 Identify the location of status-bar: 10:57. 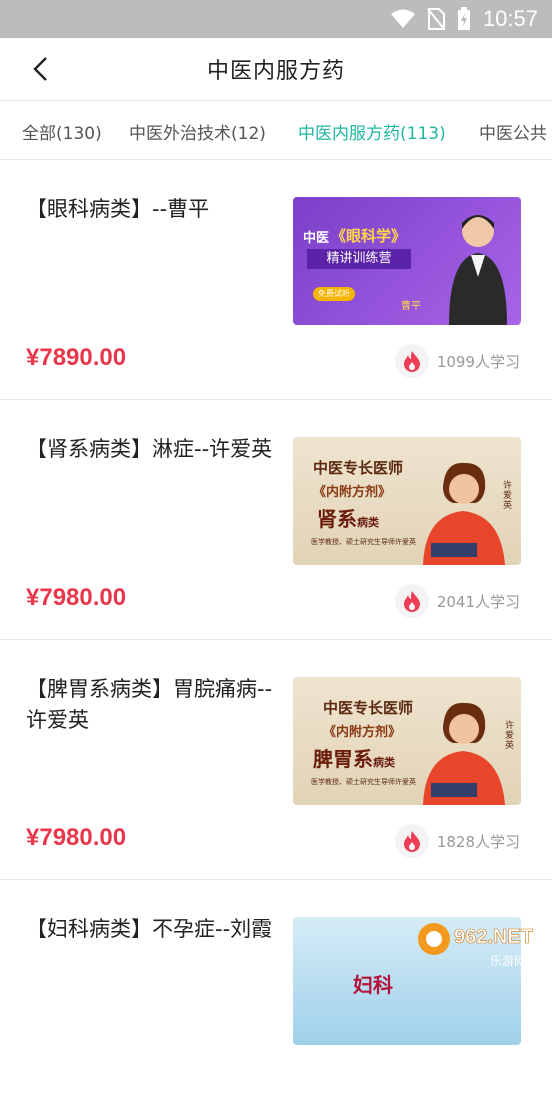
(276, 19).